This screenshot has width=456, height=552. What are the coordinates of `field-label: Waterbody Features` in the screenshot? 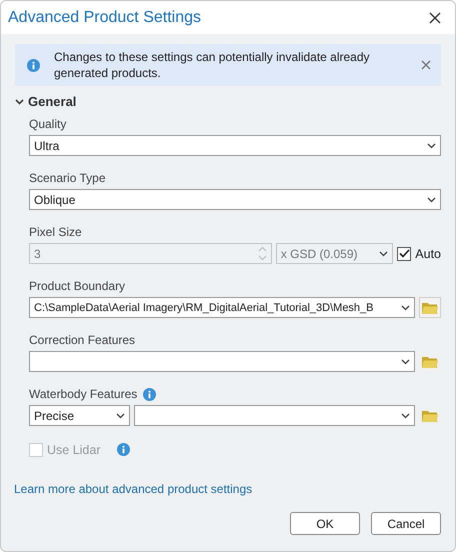 It's located at (83, 394).